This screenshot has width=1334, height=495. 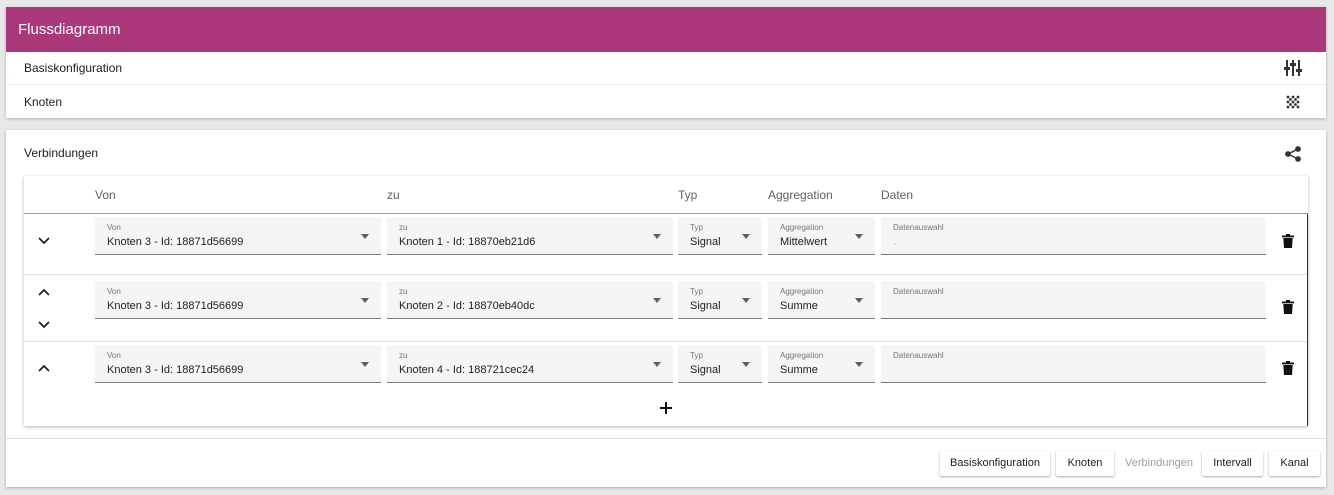 What do you see at coordinates (666, 29) in the screenshot?
I see `page-title: Flussdiagramm` at bounding box center [666, 29].